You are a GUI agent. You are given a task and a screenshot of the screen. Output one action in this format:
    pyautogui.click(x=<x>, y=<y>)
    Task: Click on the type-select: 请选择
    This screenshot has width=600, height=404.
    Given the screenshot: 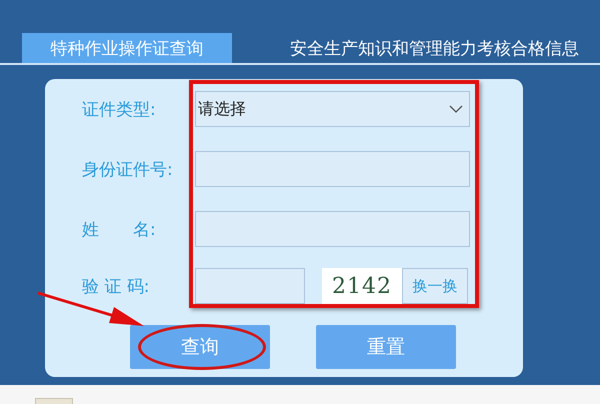 What is the action you would take?
    pyautogui.click(x=332, y=109)
    